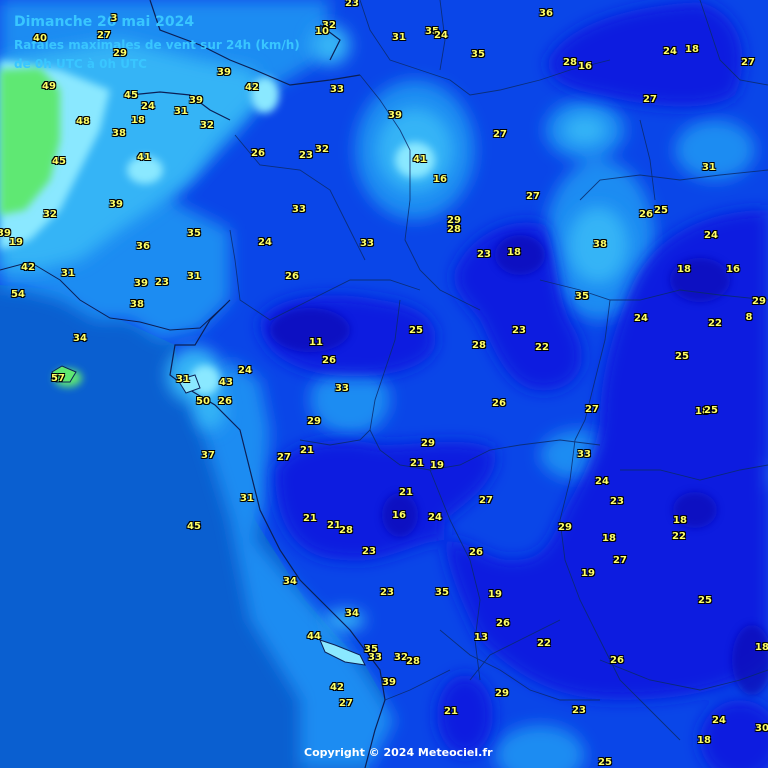 This screenshot has height=768, width=768. Describe the element at coordinates (58, 378) in the screenshot. I see `value-label: 57` at that location.